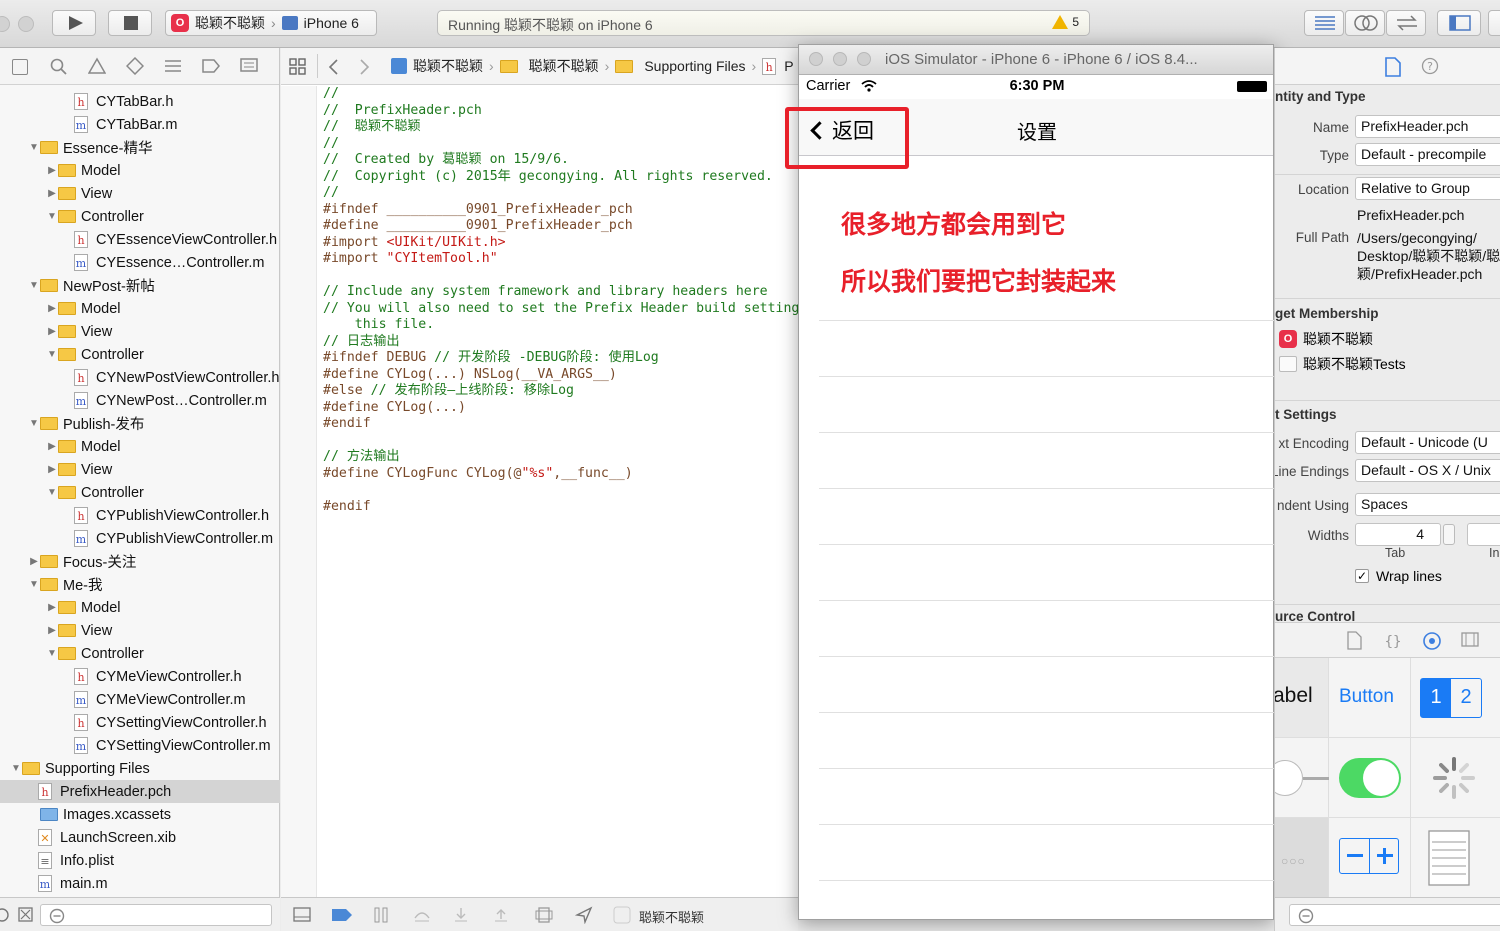 The image size is (1500, 931). What do you see at coordinates (298, 67) in the screenshot?
I see `related-items-icon` at bounding box center [298, 67].